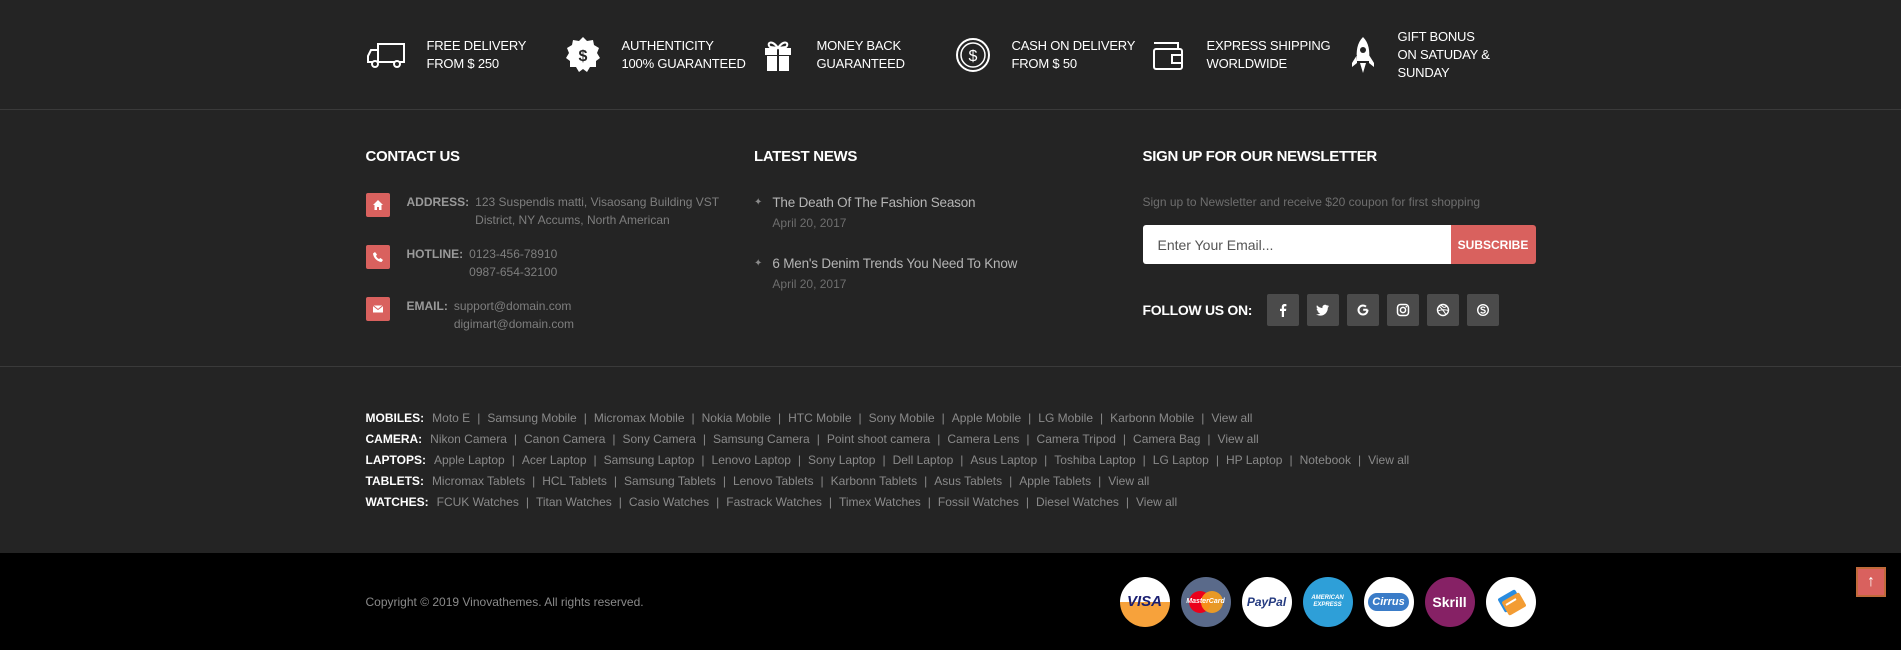  I want to click on category-link: HCL Tablets, so click(574, 481).